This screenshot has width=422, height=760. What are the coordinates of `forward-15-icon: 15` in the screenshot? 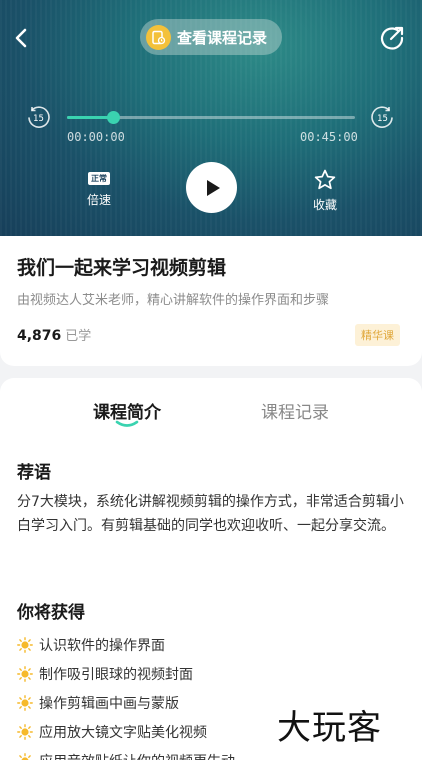 It's located at (383, 117).